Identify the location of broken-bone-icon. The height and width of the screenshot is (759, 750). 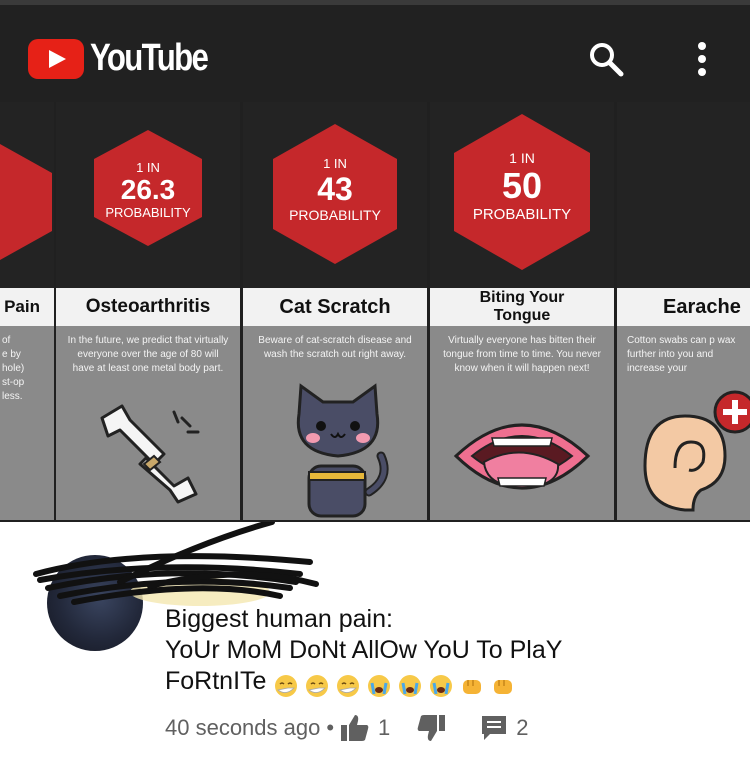
(150, 454).